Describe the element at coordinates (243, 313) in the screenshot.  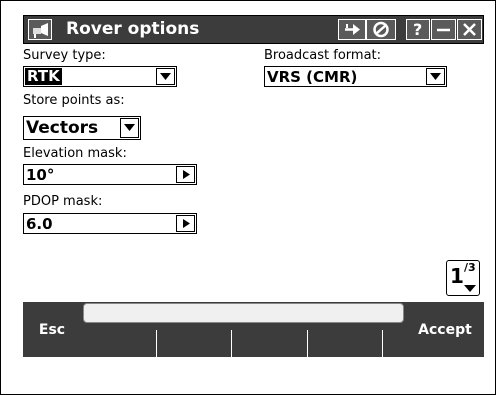
I see `softkey-status-bar` at that location.